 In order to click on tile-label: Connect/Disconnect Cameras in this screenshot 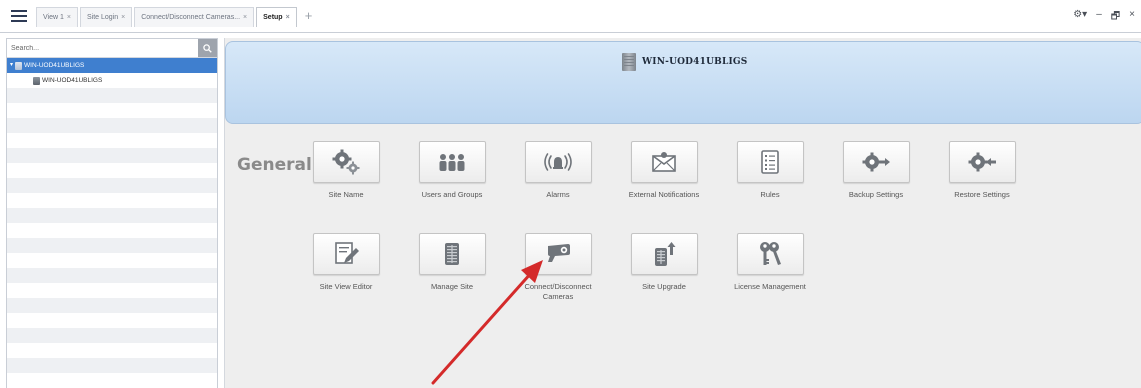, I will do `click(558, 292)`.